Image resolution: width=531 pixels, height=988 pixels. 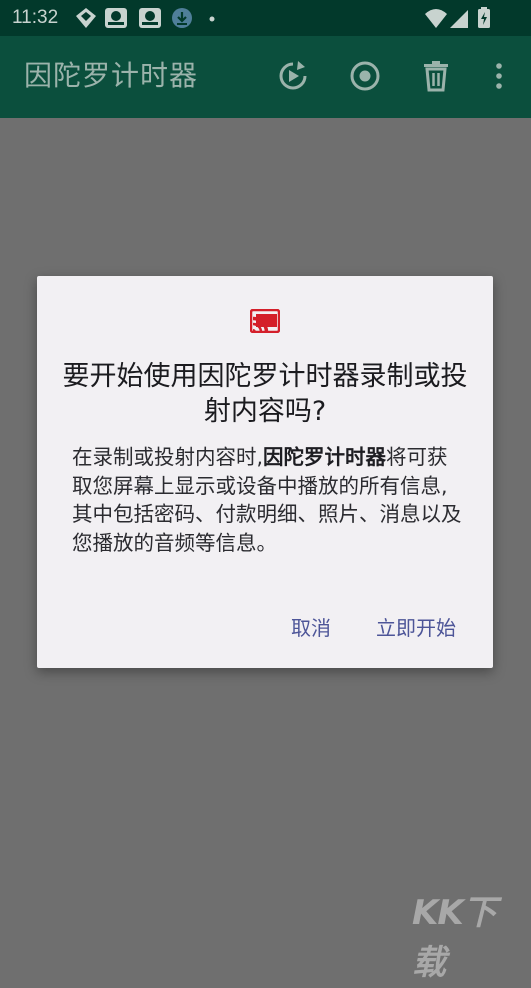 I want to click on start-now-button: 立即开始, so click(x=416, y=628).